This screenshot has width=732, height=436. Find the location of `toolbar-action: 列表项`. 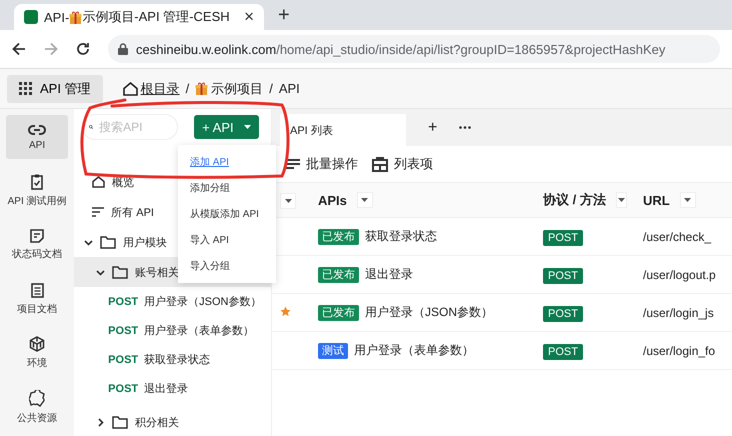

toolbar-action: 列表项 is located at coordinates (413, 164).